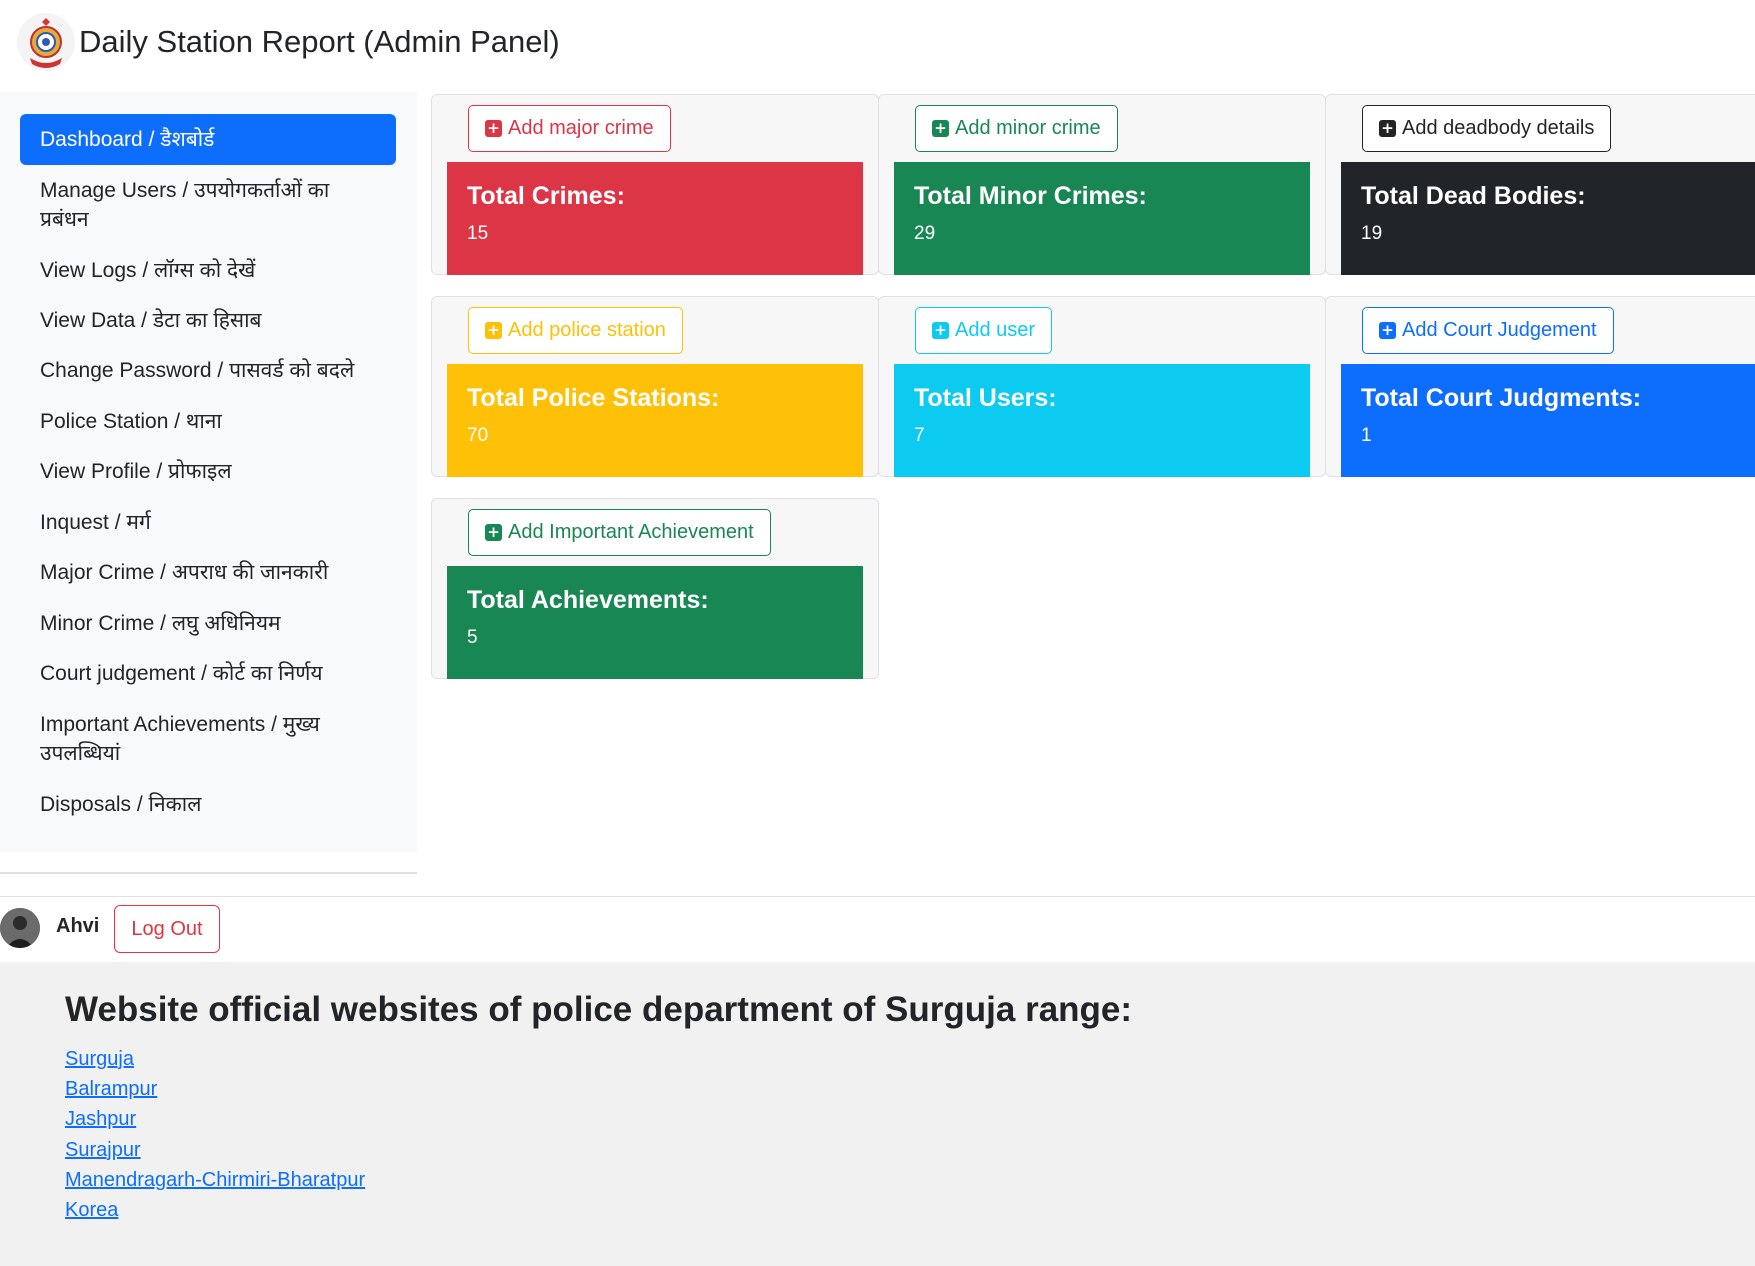  I want to click on top-header: Daily Station Report (Admin Panel), so click(877, 46).